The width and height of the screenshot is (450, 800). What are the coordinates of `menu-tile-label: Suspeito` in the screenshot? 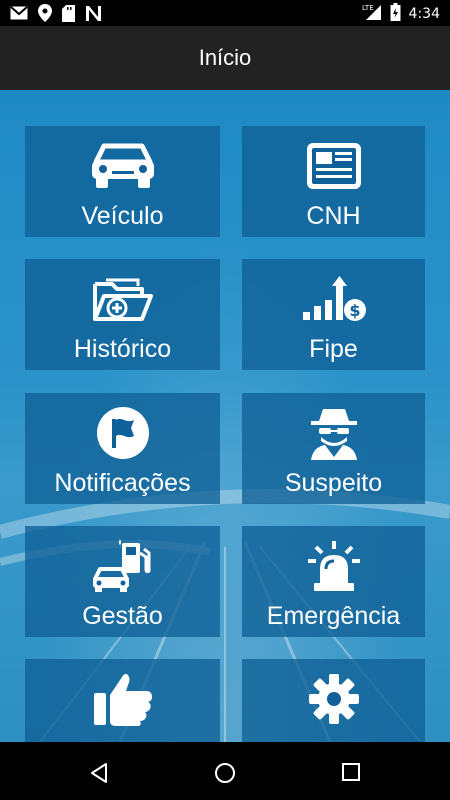 It's located at (333, 483).